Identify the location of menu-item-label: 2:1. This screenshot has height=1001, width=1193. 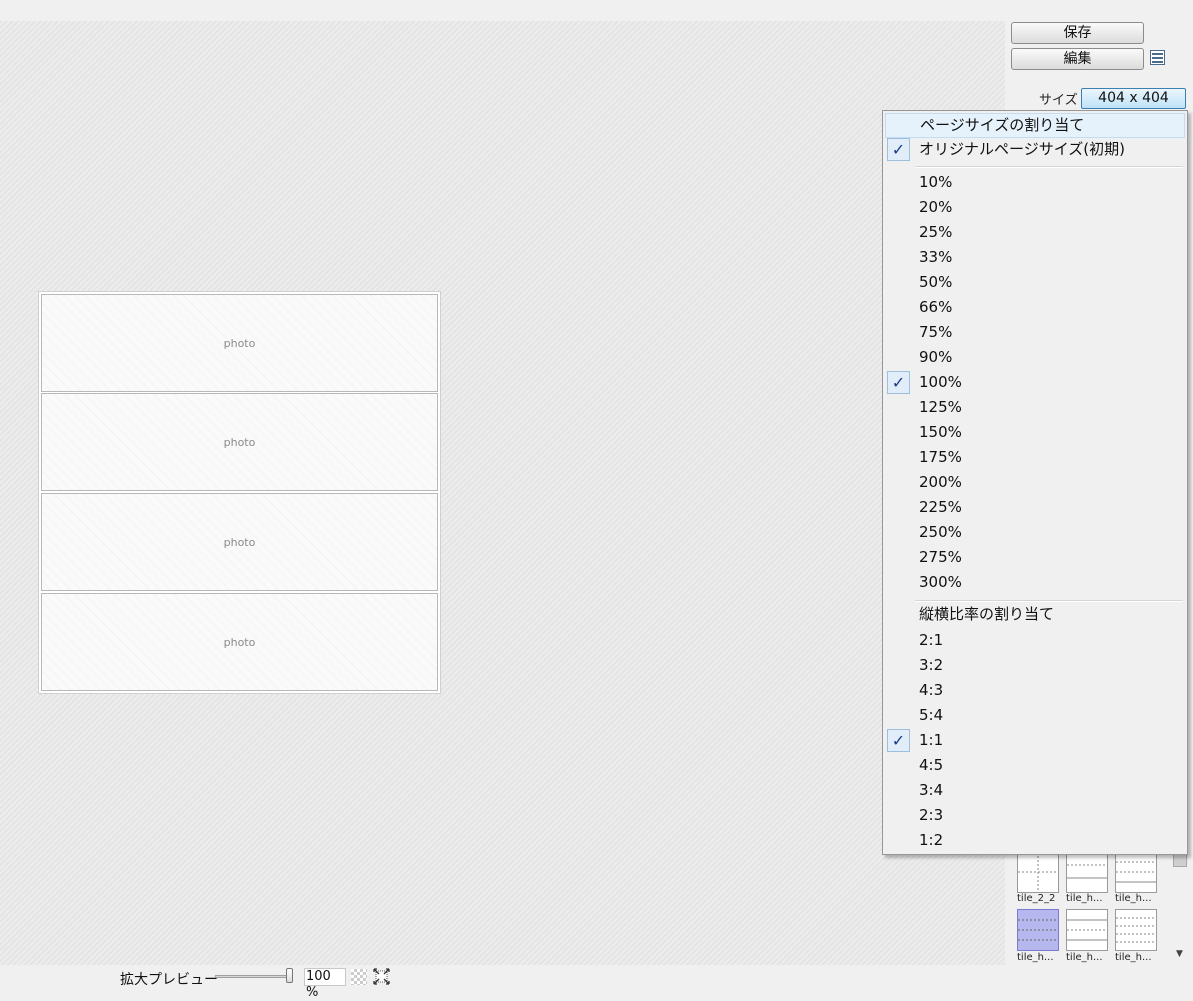
(931, 640).